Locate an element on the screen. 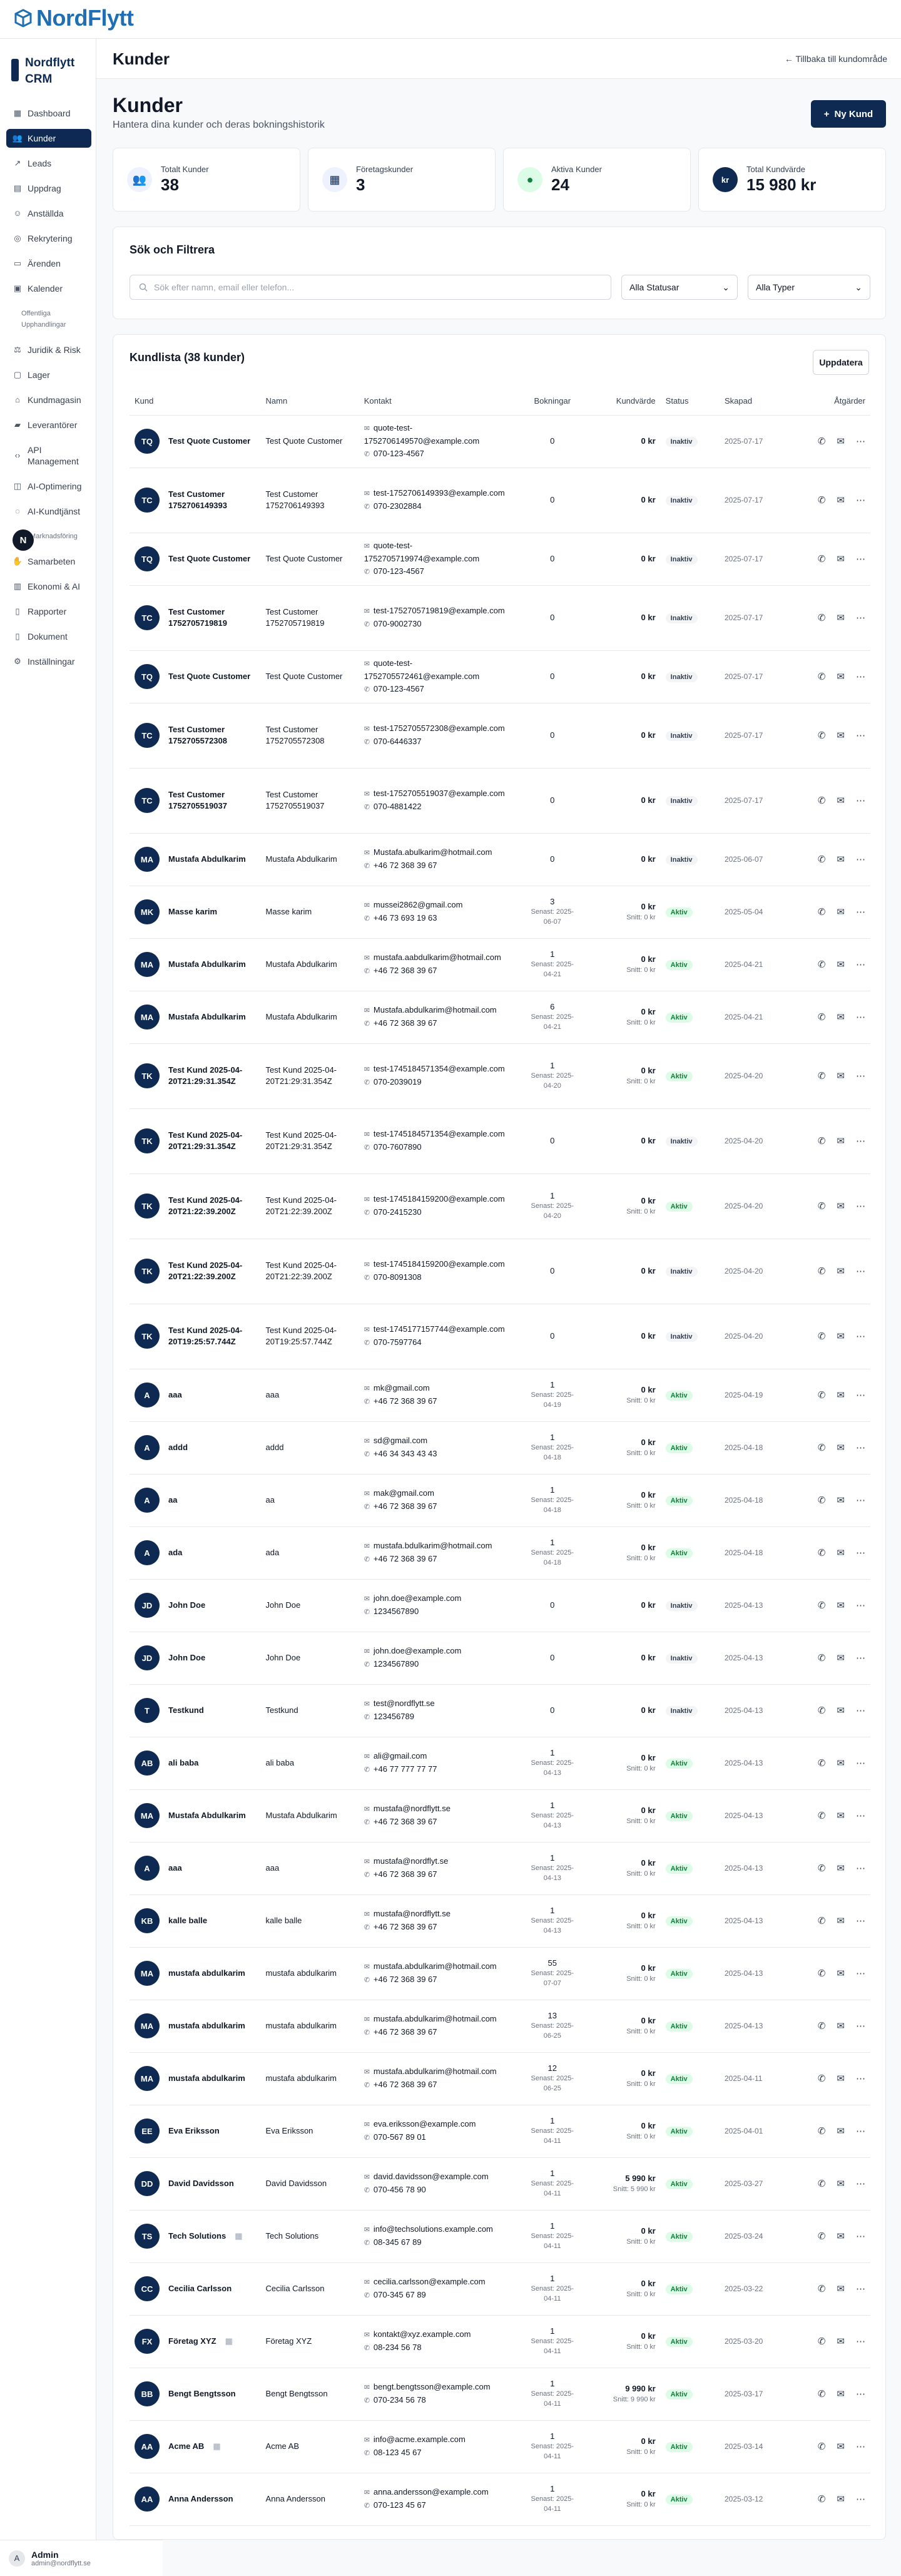  sidebar-item-ekonomi-ai: ▥ Ekonomi & AI is located at coordinates (48, 586).